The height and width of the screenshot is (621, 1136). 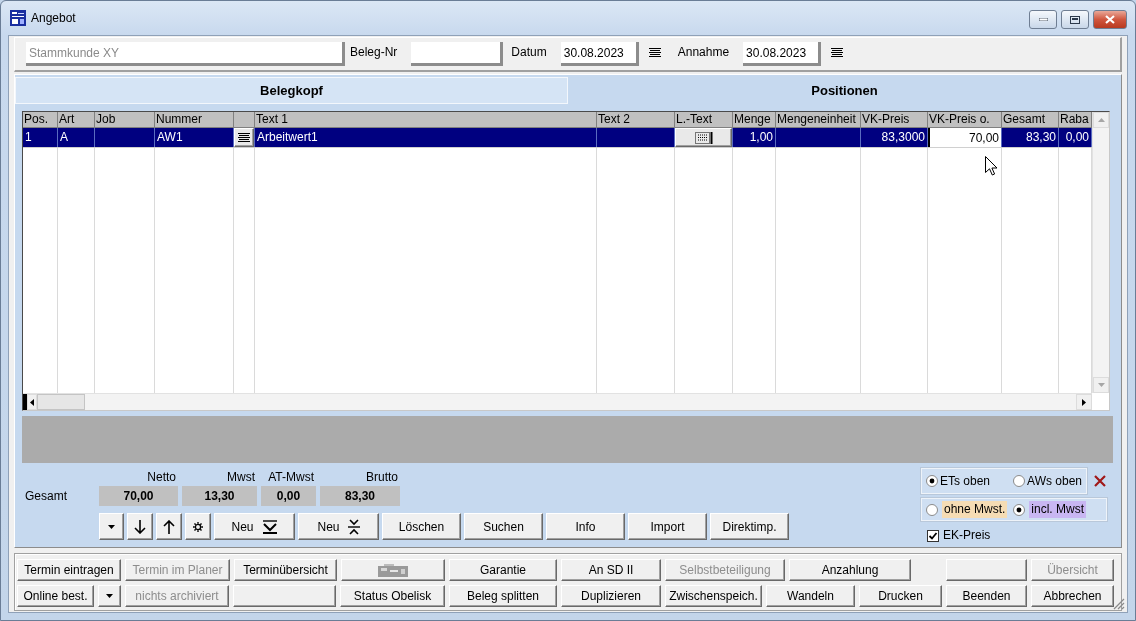 What do you see at coordinates (933, 535) in the screenshot?
I see `checkbox` at bounding box center [933, 535].